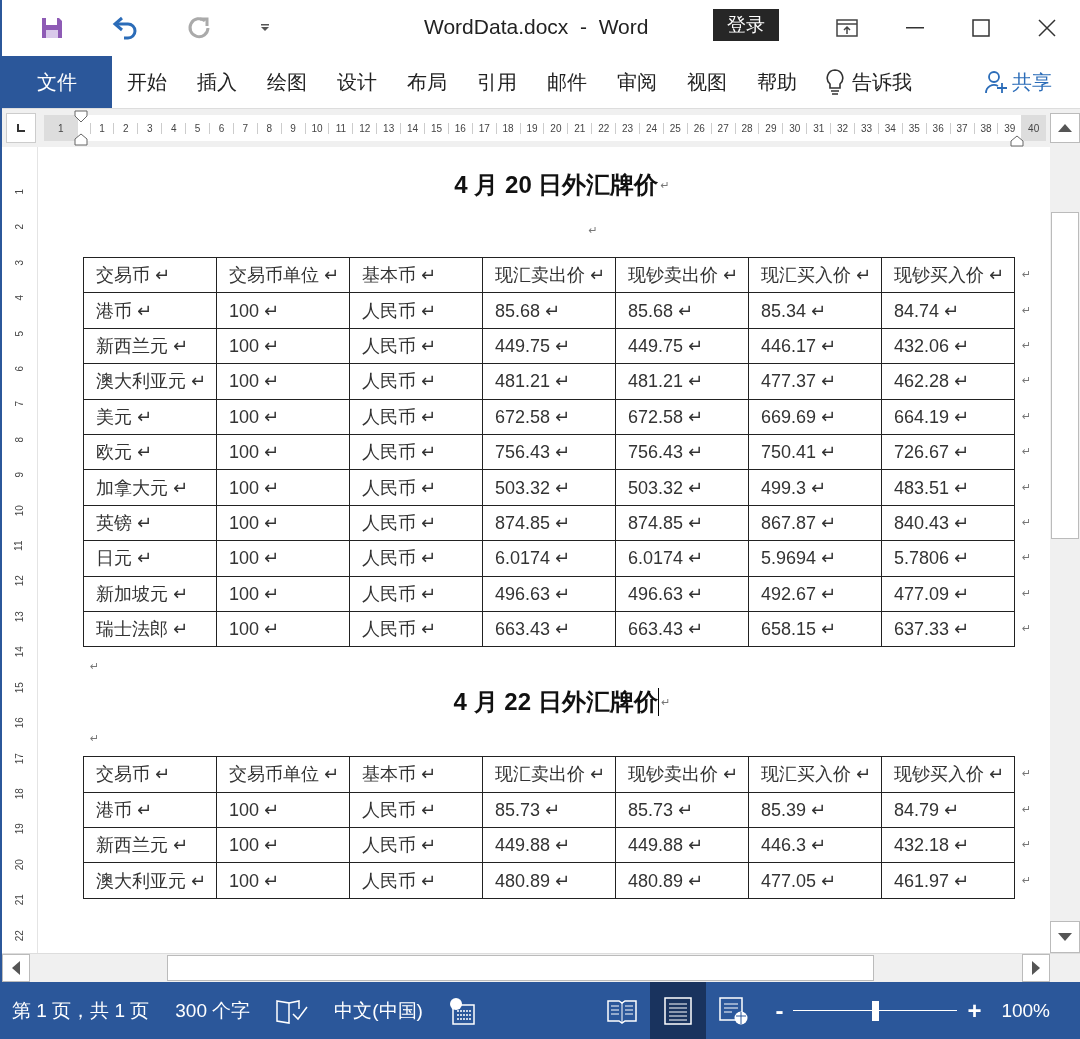 This screenshot has width=1080, height=1039. I want to click on undo-icon, so click(125, 28).